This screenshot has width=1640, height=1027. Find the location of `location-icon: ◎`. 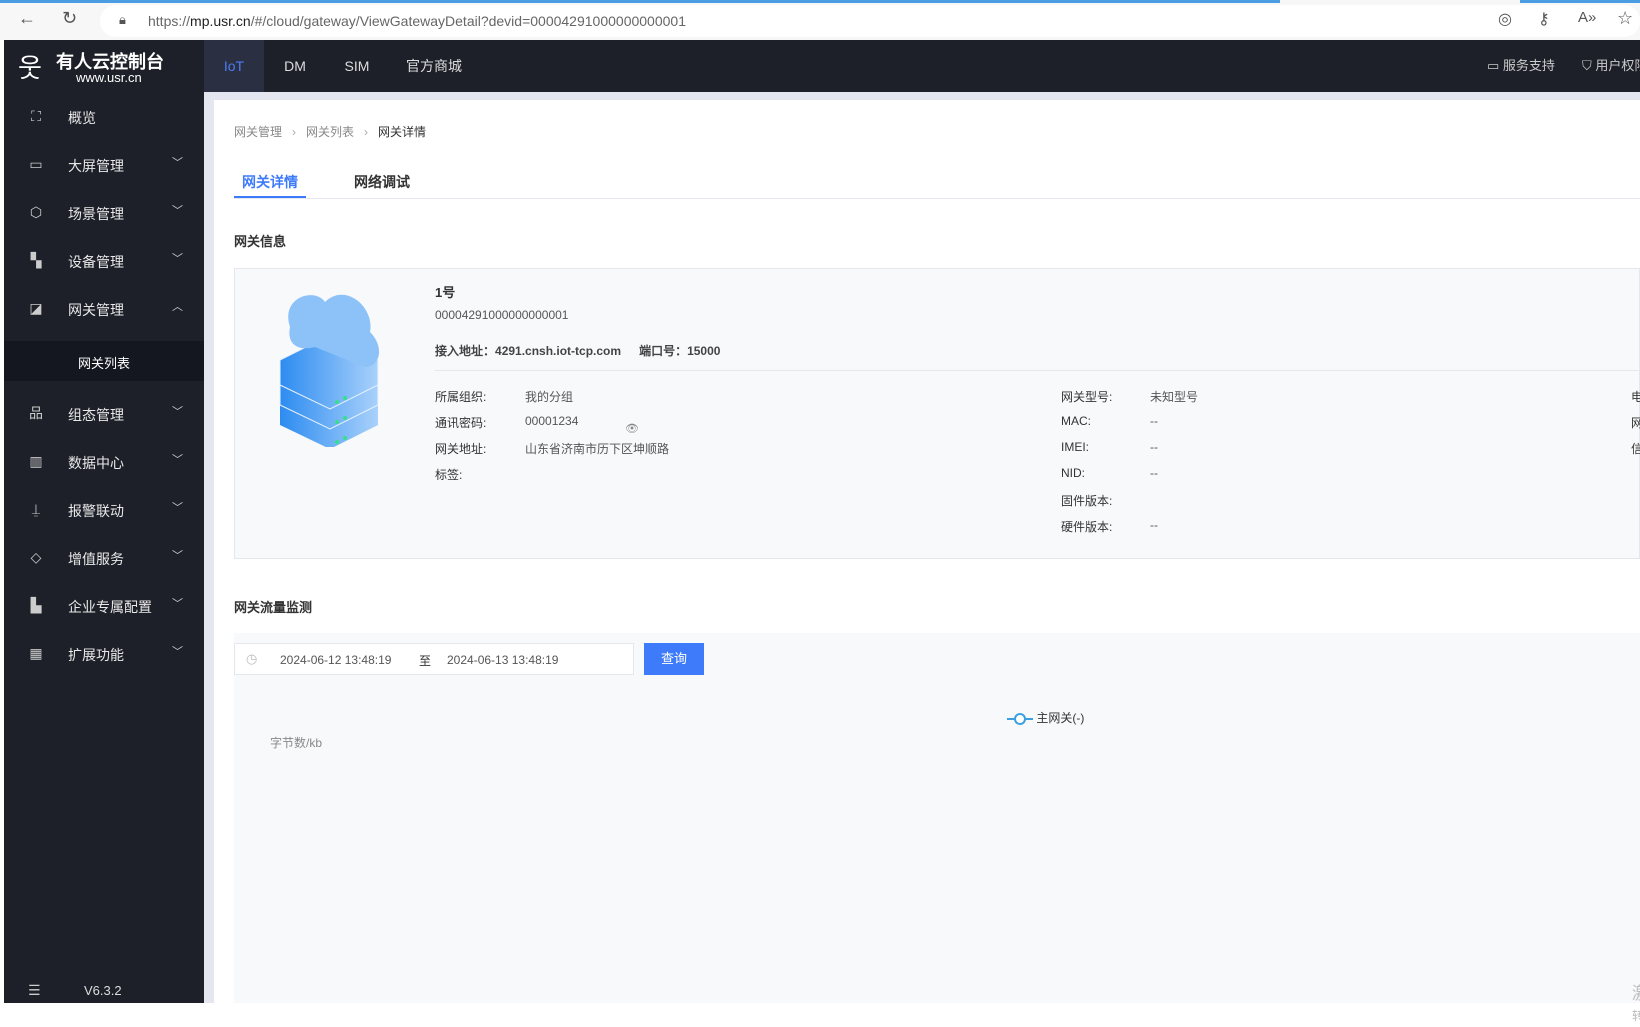

location-icon: ◎ is located at coordinates (1505, 19).